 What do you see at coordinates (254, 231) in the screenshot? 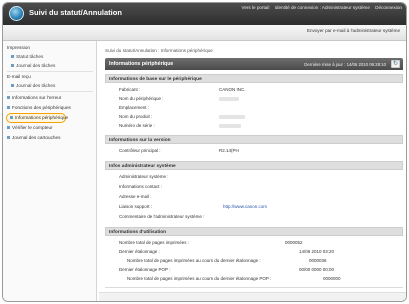
I see `section-usage: Informations d'utilisation` at bounding box center [254, 231].